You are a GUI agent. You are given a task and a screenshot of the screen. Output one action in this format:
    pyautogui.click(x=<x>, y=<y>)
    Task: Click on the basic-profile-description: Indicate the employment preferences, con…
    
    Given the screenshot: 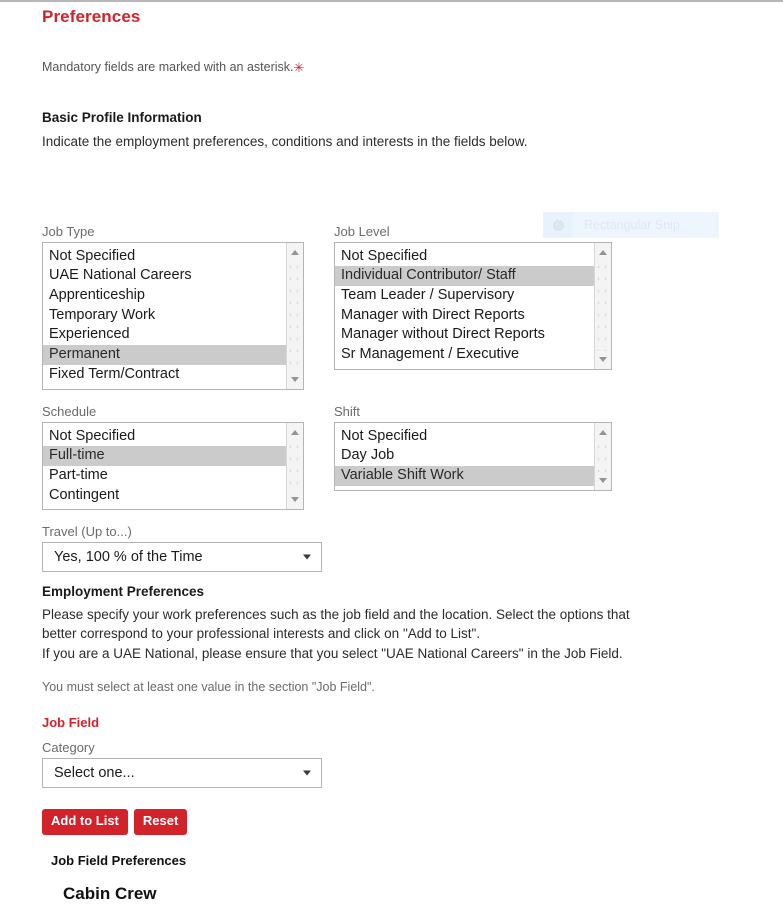 What is the action you would take?
    pyautogui.click(x=285, y=141)
    